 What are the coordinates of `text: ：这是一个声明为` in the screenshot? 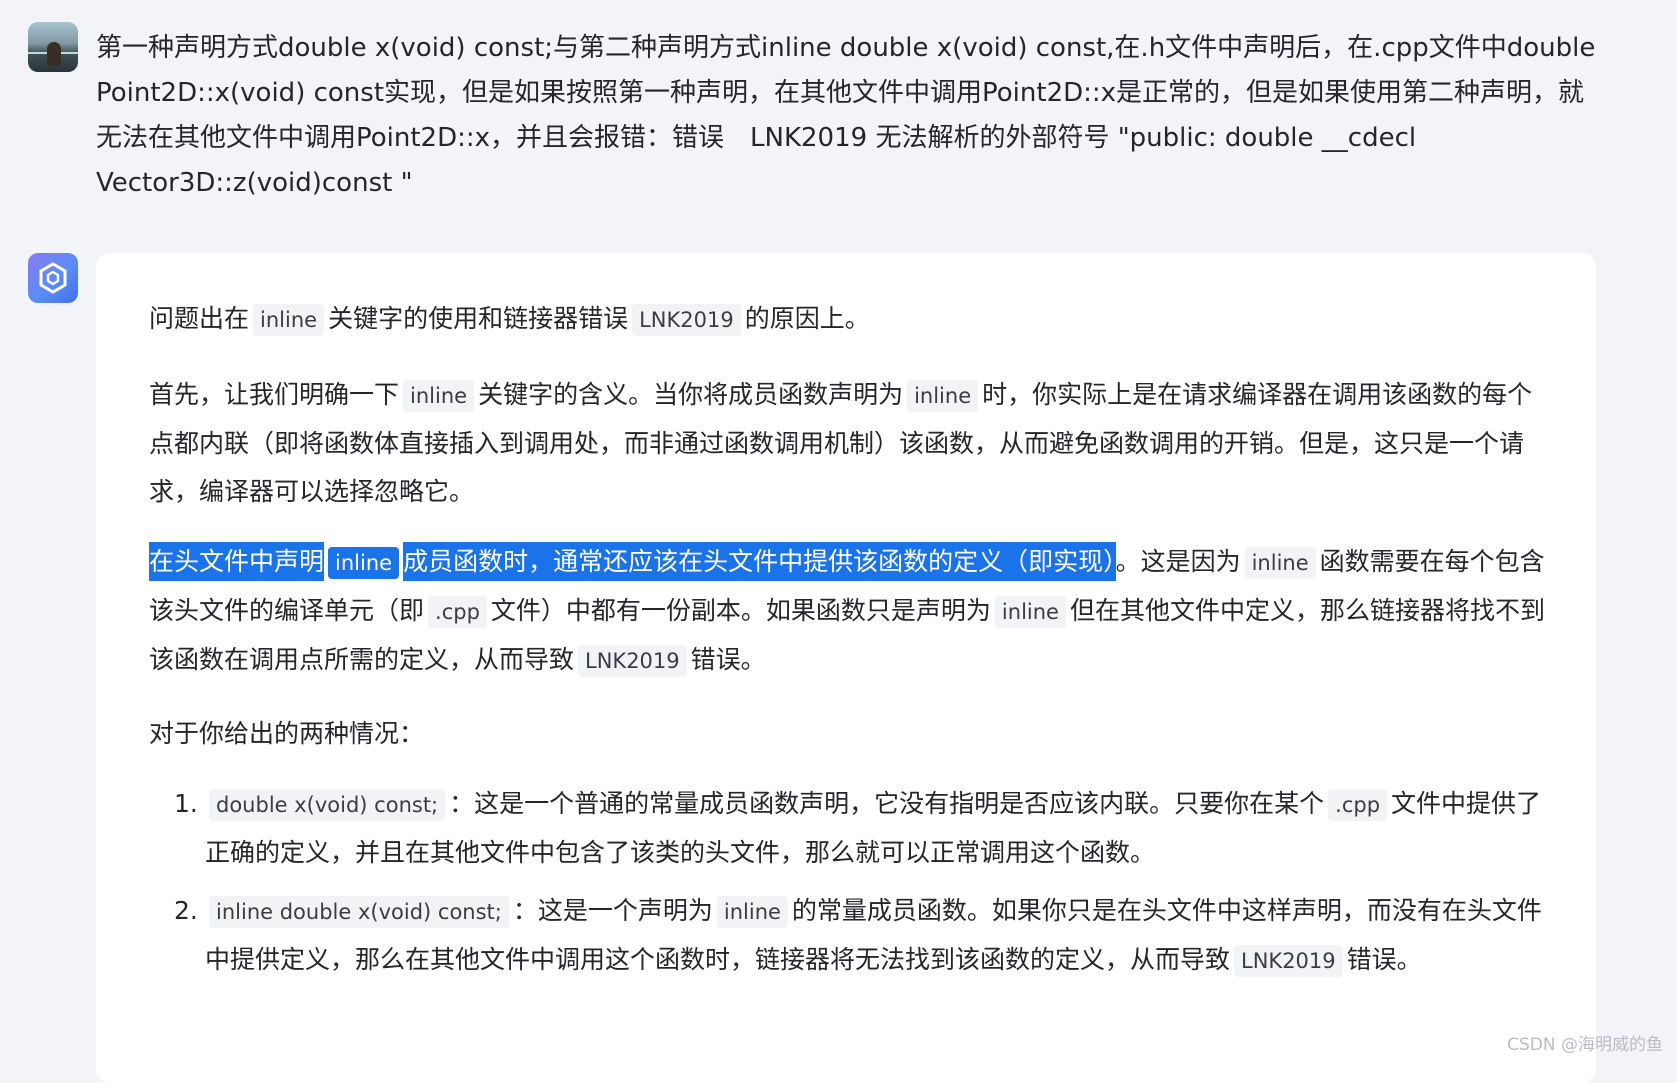 It's located at (612, 910).